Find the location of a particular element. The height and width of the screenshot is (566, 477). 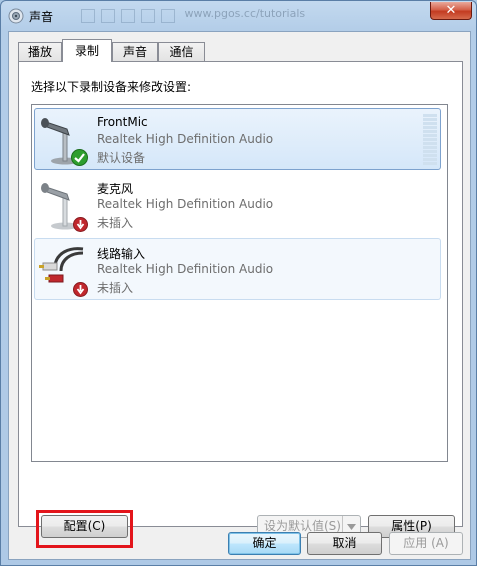

window-title: 声音 is located at coordinates (41, 17).